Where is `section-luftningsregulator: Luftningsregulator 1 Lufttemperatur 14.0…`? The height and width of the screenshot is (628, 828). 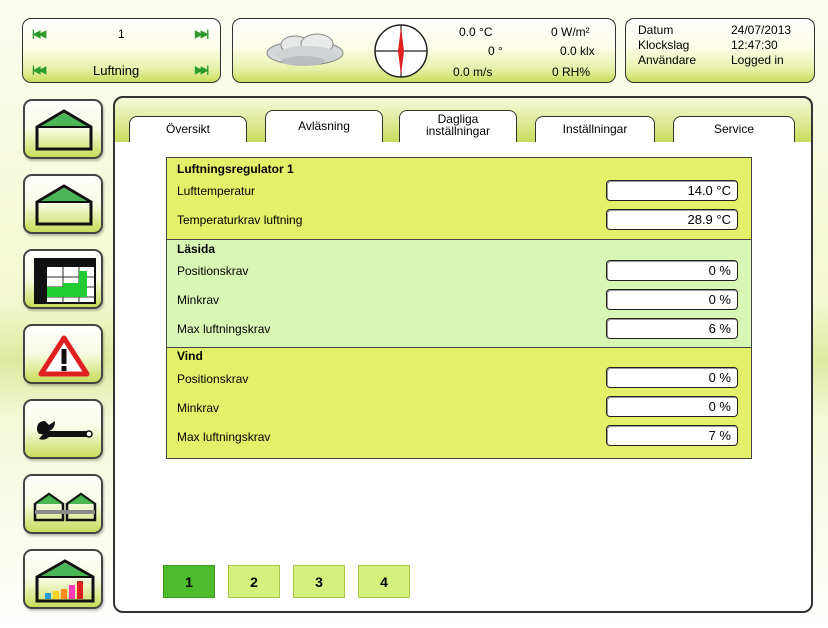 section-luftningsregulator: Luftningsregulator 1 Lufttemperatur 14.0… is located at coordinates (459, 198).